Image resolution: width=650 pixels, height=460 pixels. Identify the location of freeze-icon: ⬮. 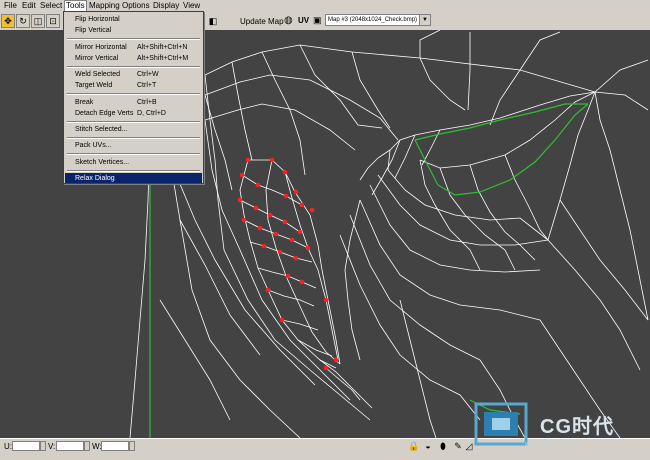
(443, 446).